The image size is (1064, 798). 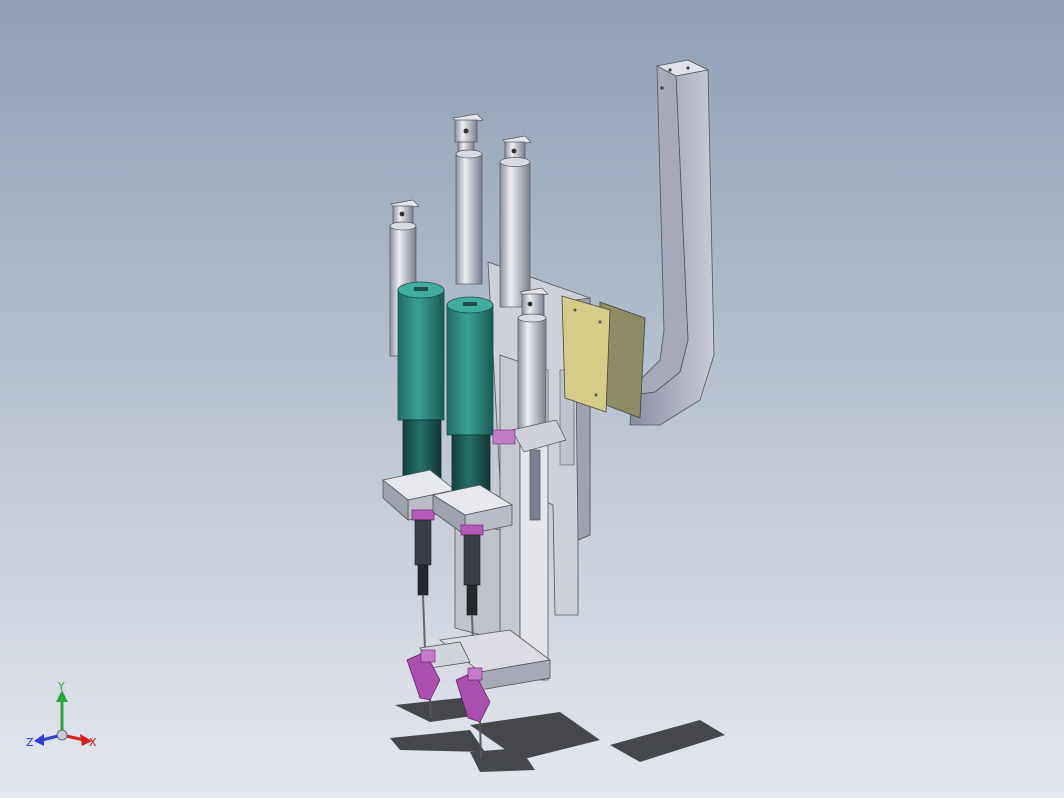 What do you see at coordinates (603, 357) in the screenshot?
I see `yellow-mount-plate` at bounding box center [603, 357].